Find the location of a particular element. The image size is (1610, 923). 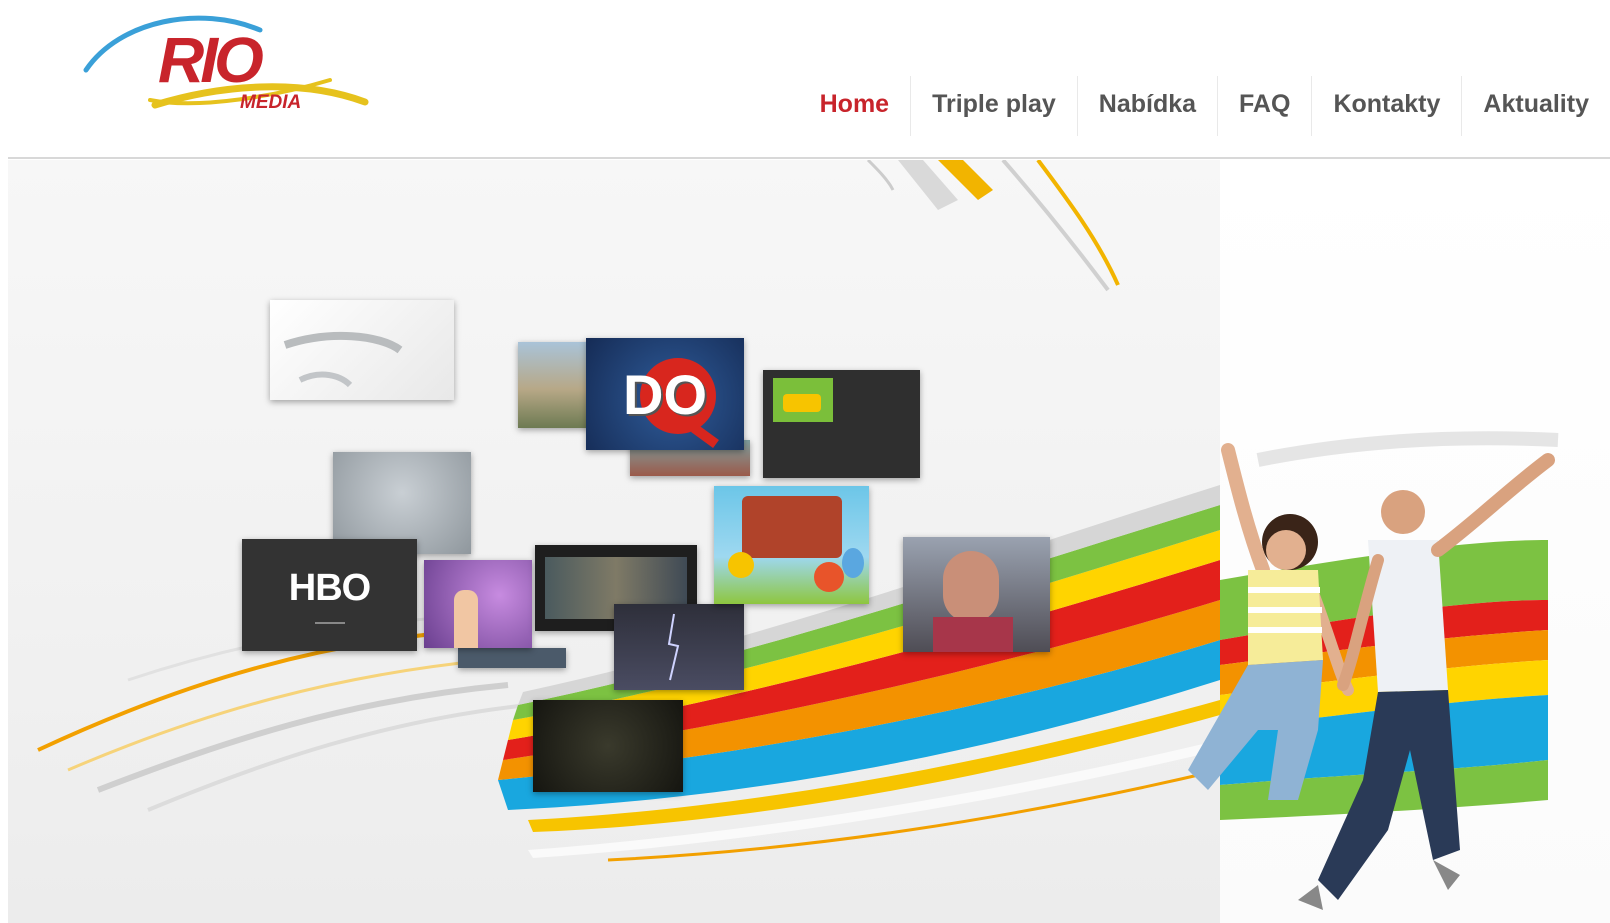

rio-media-logo: RIO MEDIA is located at coordinates (225, 65).